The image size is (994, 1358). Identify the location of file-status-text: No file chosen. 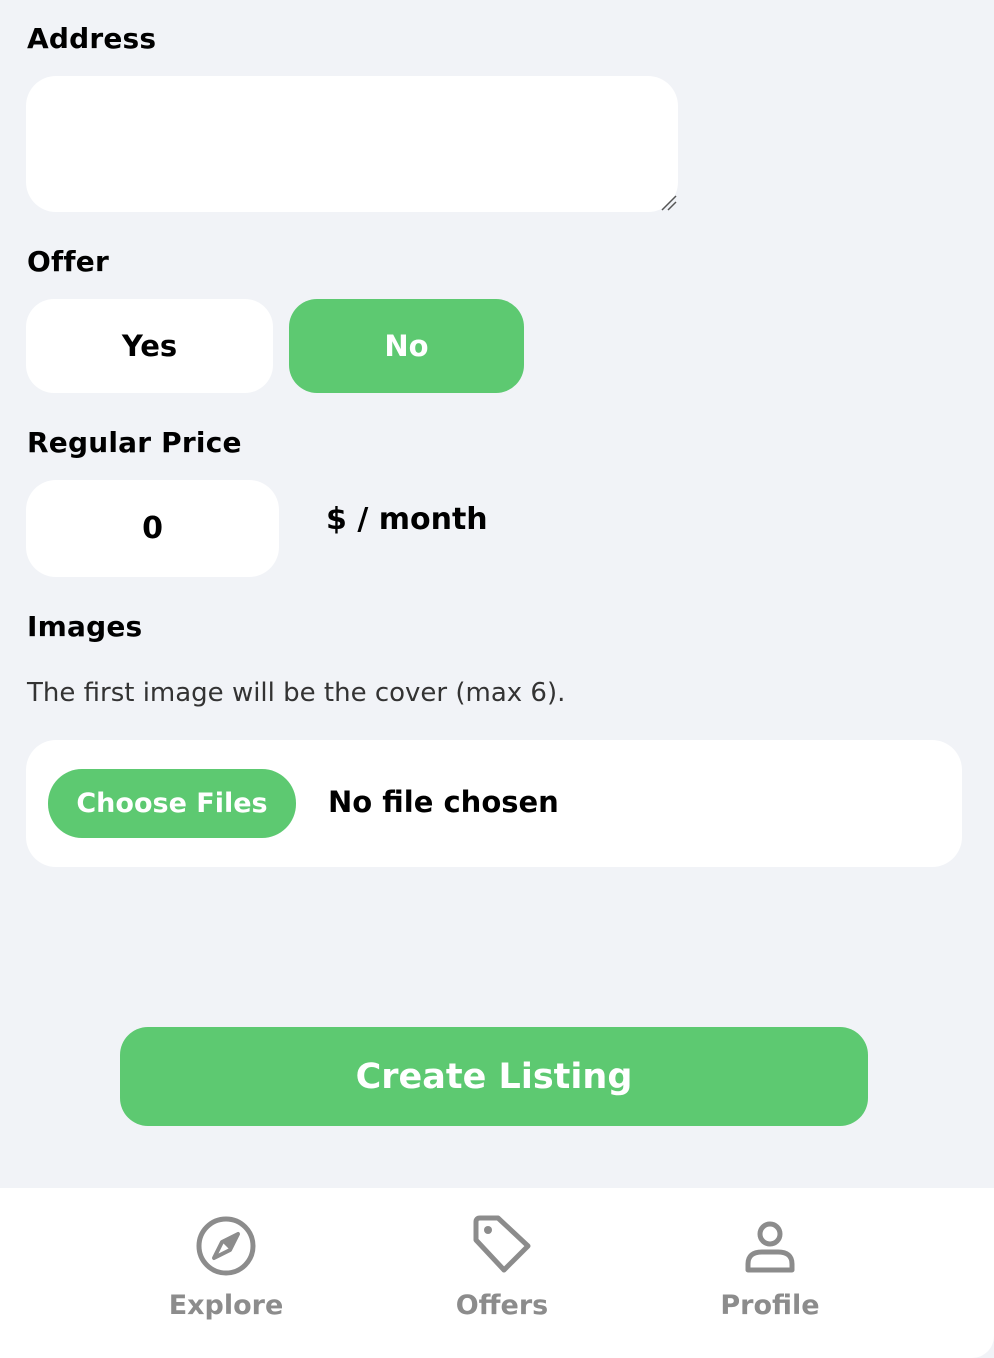
(443, 802).